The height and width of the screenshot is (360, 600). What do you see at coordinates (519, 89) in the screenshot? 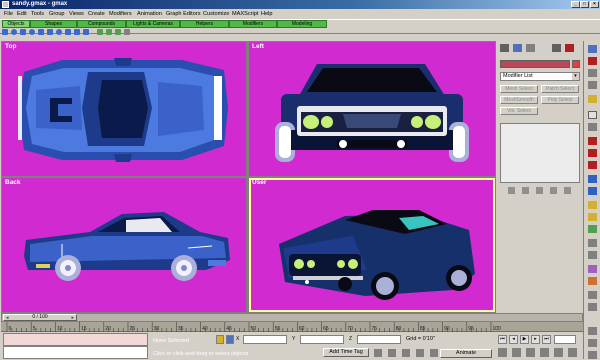
I see `mesh-select-button: Mesh Select` at bounding box center [519, 89].